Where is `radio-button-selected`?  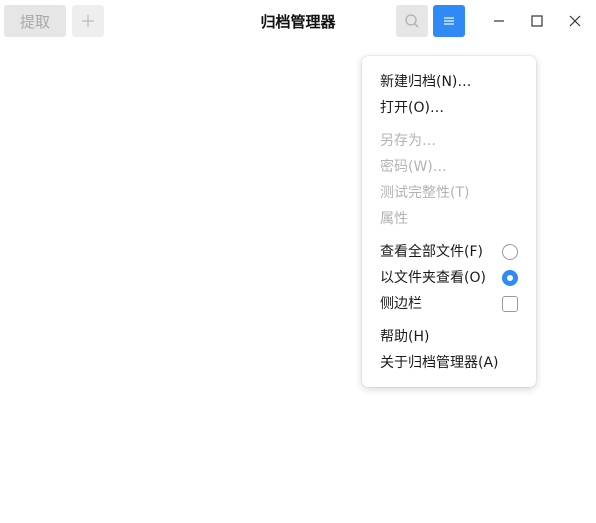 radio-button-selected is located at coordinates (510, 278).